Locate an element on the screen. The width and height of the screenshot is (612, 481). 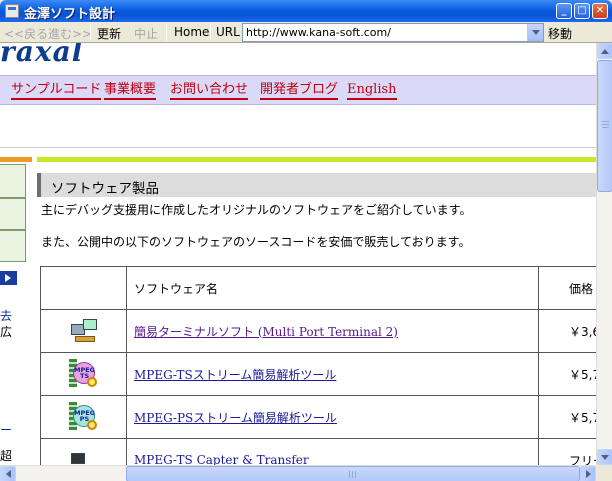
size-grip is located at coordinates (604, 473).